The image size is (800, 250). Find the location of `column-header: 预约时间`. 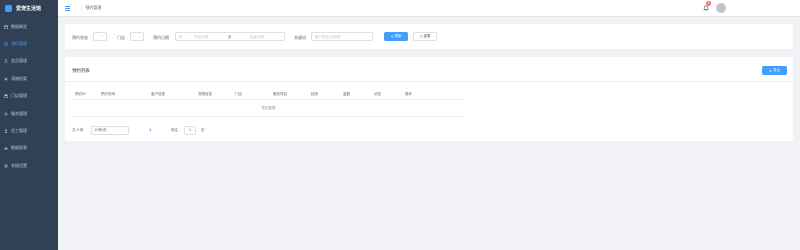

column-header: 预约时间 is located at coordinates (108, 94).